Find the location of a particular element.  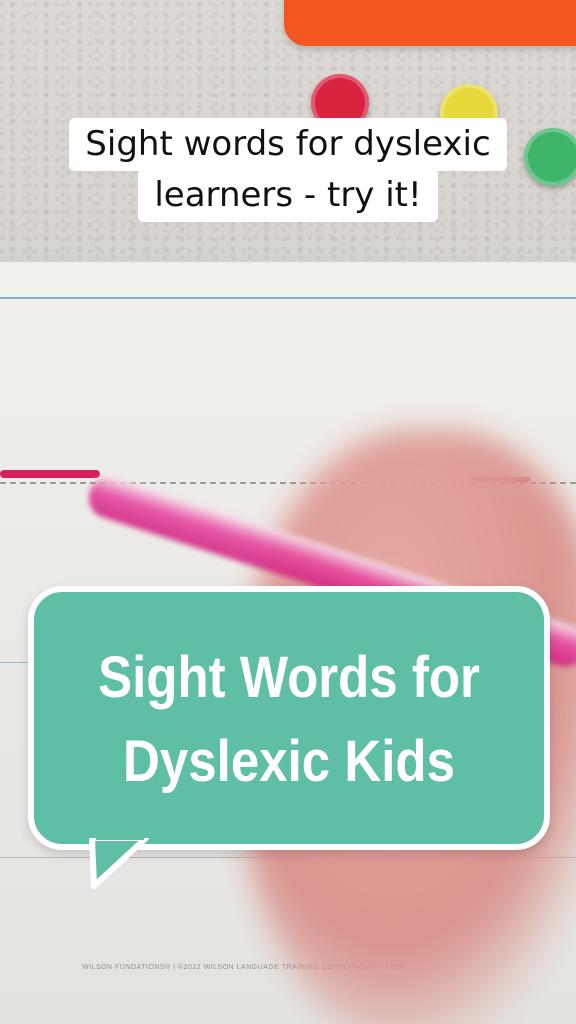

red-marker-stroke is located at coordinates (50, 474).